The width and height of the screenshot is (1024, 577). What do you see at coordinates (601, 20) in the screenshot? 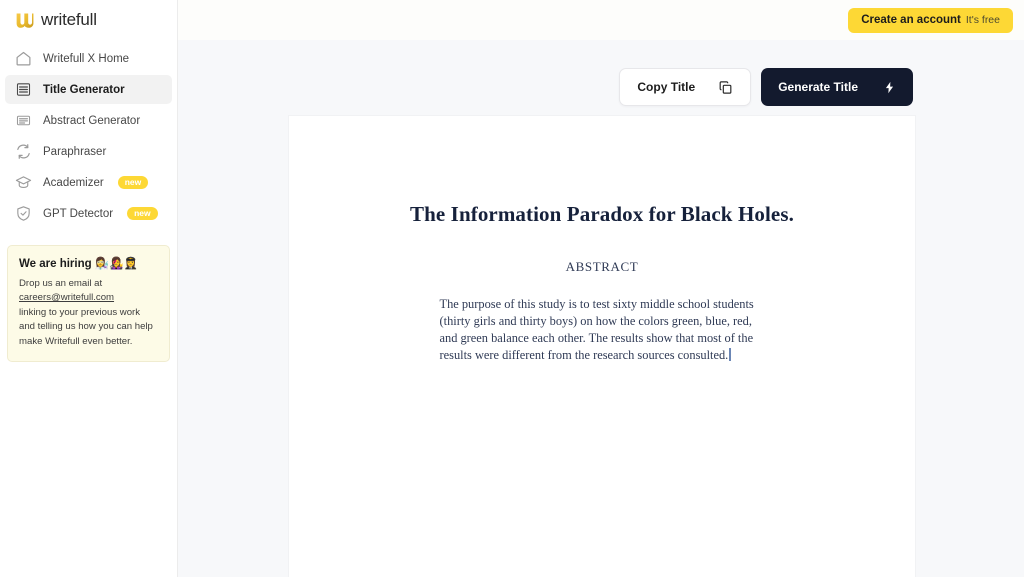
I see `top-bar: Create an account It's free` at bounding box center [601, 20].